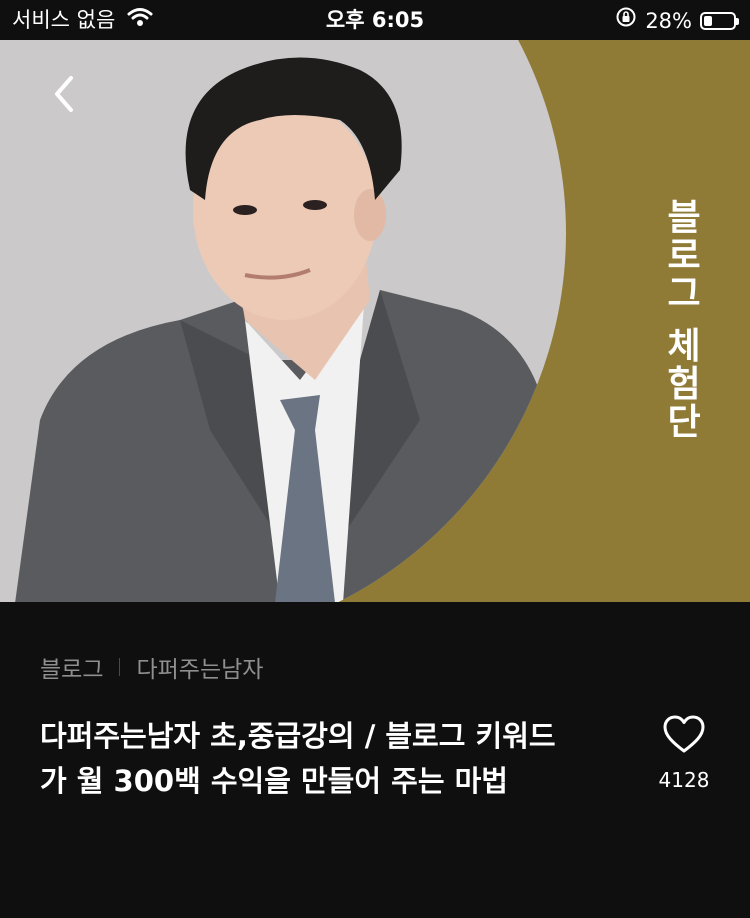 The image size is (750, 918). Describe the element at coordinates (120, 667) in the screenshot. I see `breadcrumb-divider` at that location.